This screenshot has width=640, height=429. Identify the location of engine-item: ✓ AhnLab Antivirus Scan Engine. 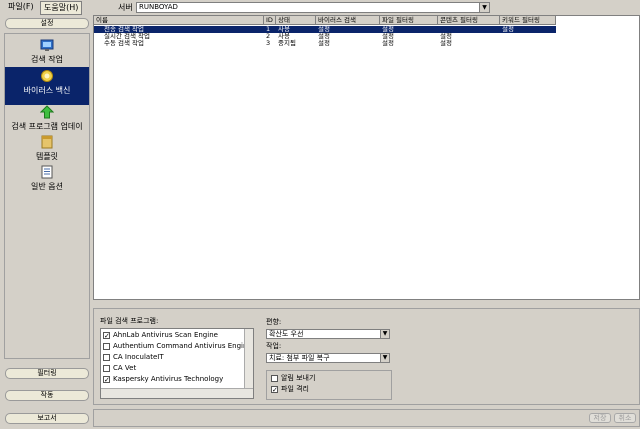
(174, 335).